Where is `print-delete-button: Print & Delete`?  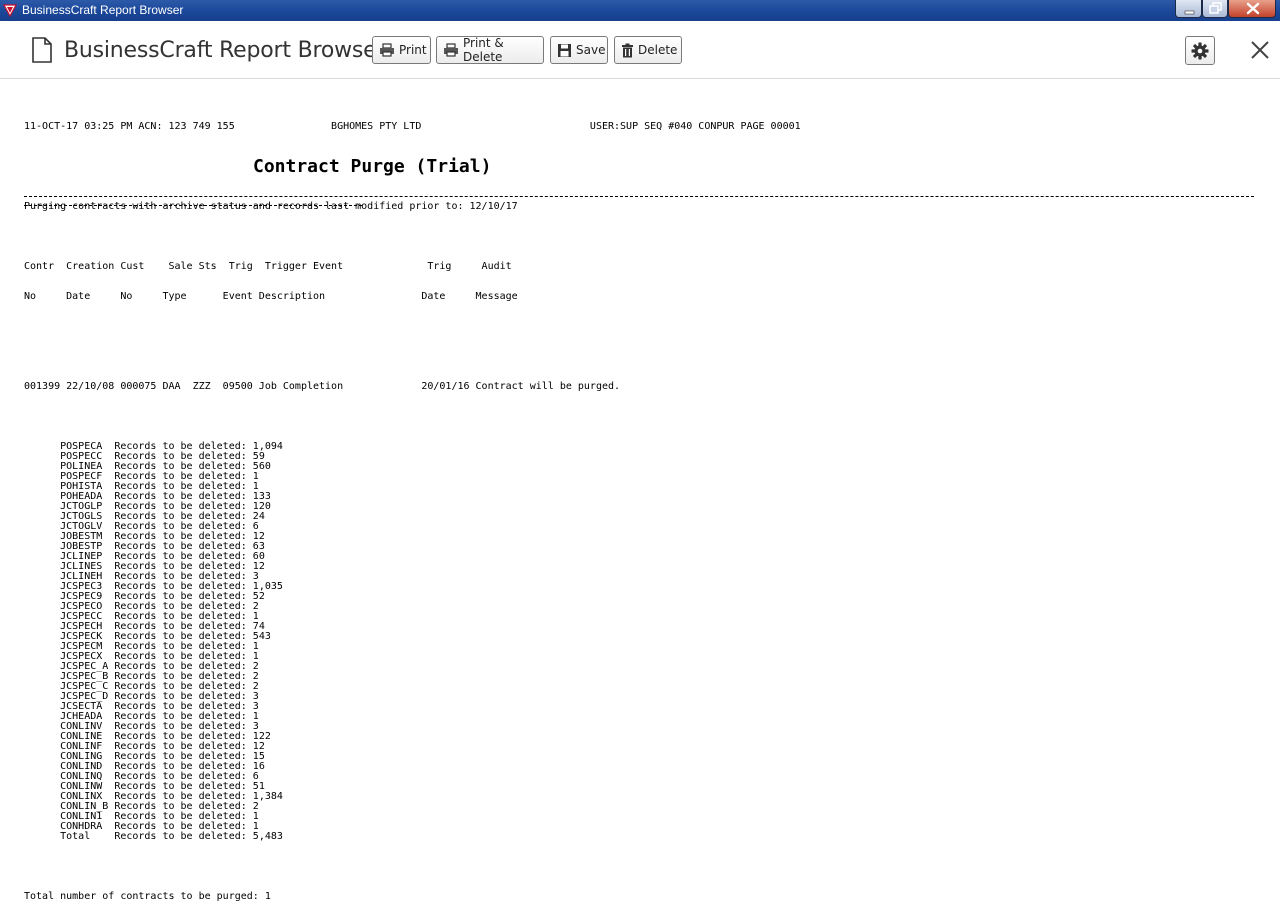 print-delete-button: Print & Delete is located at coordinates (490, 50).